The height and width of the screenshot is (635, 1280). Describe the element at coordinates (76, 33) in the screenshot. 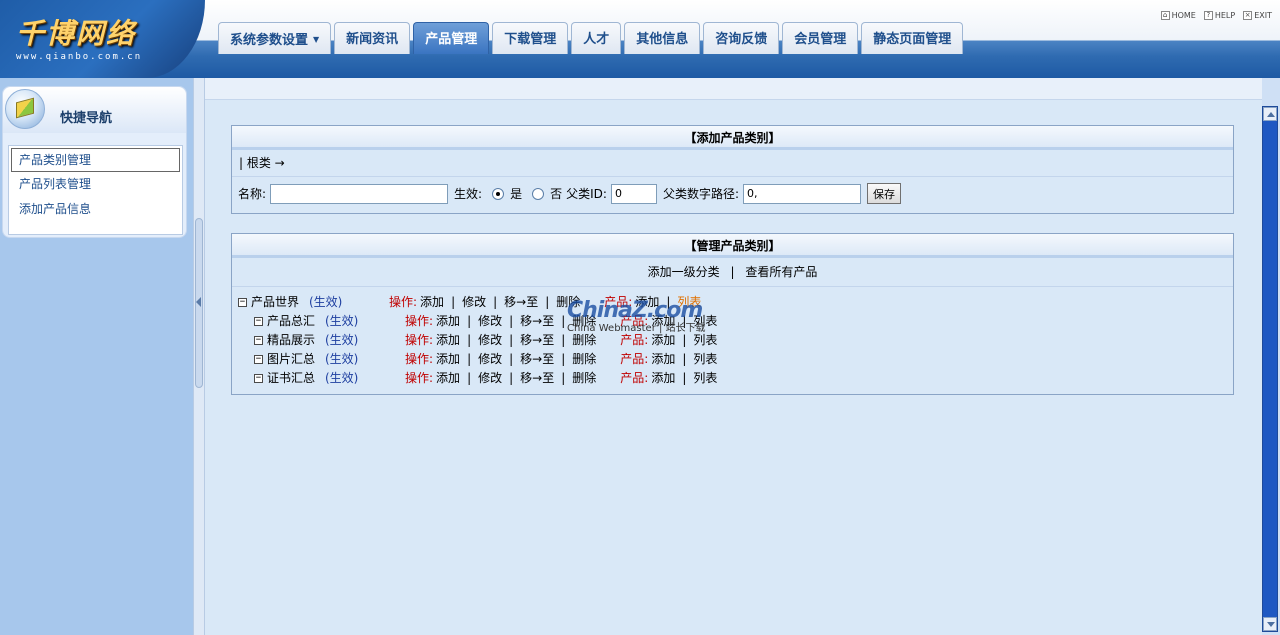

I see `logo-text: 千博网络` at that location.